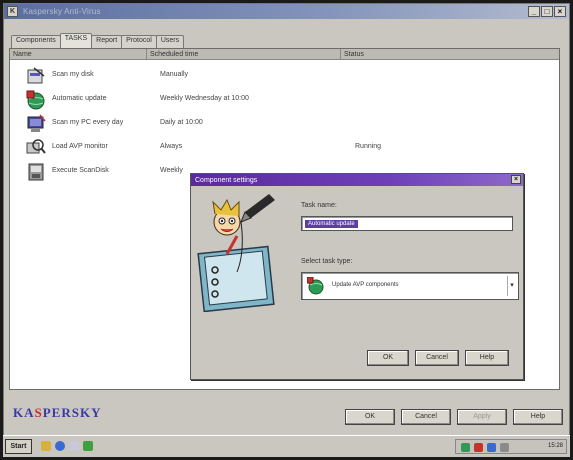 This screenshot has height=460, width=573. I want to click on tray-kav-icon, so click(465, 447).